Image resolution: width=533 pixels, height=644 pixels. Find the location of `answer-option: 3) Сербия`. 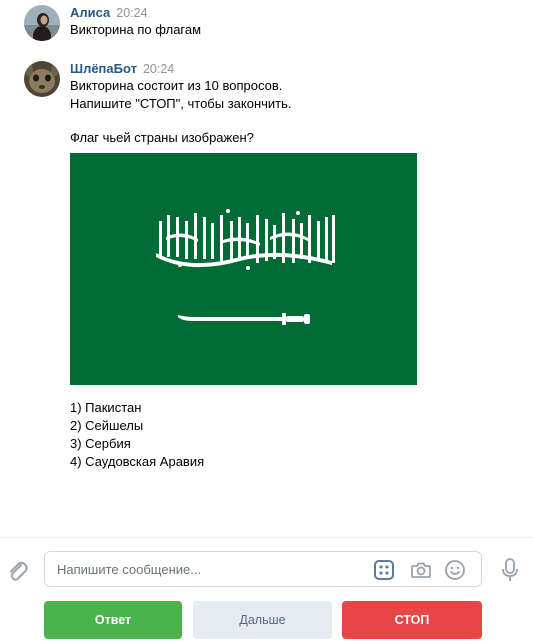

answer-option: 3) Сербия is located at coordinates (100, 443).